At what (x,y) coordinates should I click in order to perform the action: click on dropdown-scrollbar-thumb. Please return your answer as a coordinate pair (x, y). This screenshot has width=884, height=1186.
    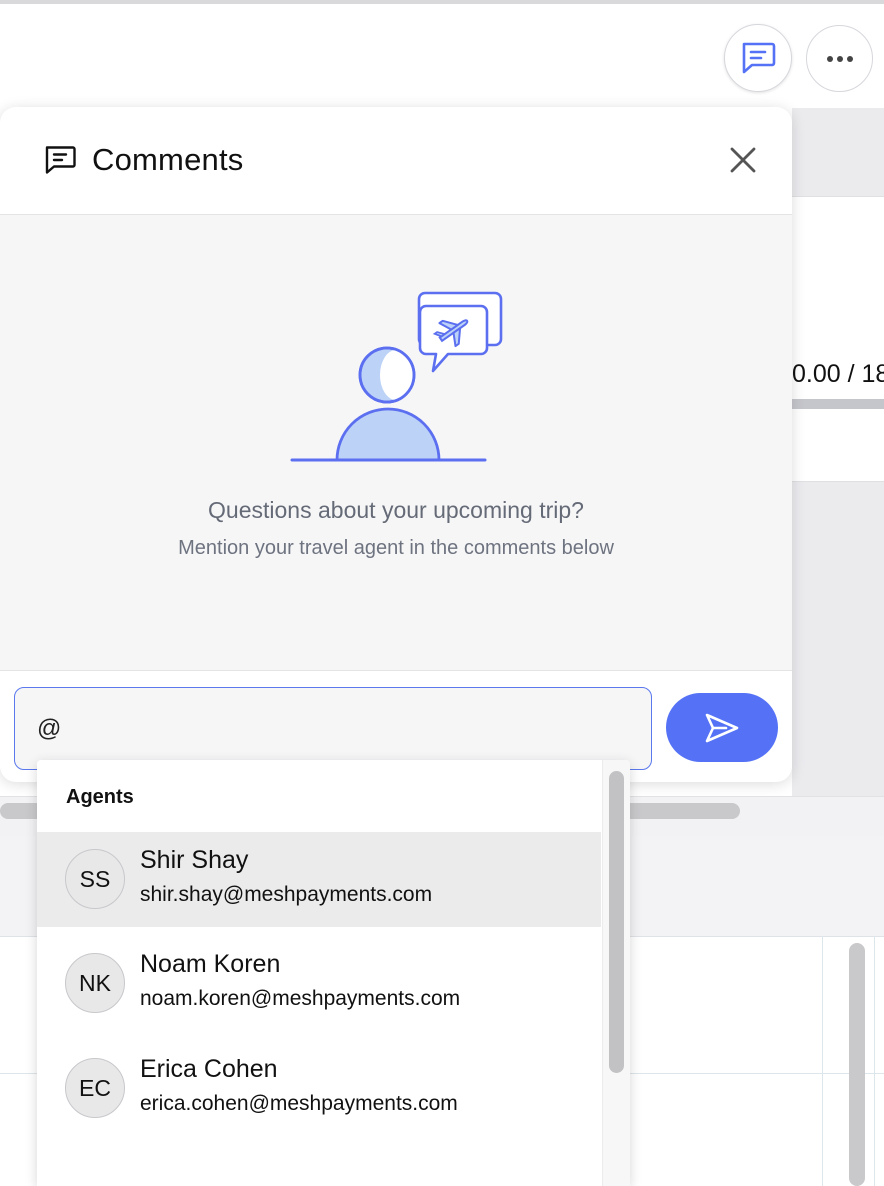
    Looking at the image, I should click on (616, 922).